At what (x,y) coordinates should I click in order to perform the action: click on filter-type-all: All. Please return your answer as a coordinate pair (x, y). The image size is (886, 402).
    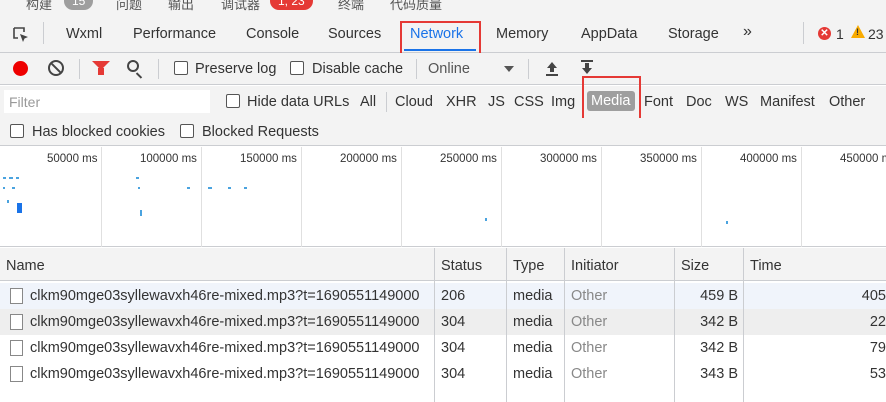
    Looking at the image, I should click on (368, 102).